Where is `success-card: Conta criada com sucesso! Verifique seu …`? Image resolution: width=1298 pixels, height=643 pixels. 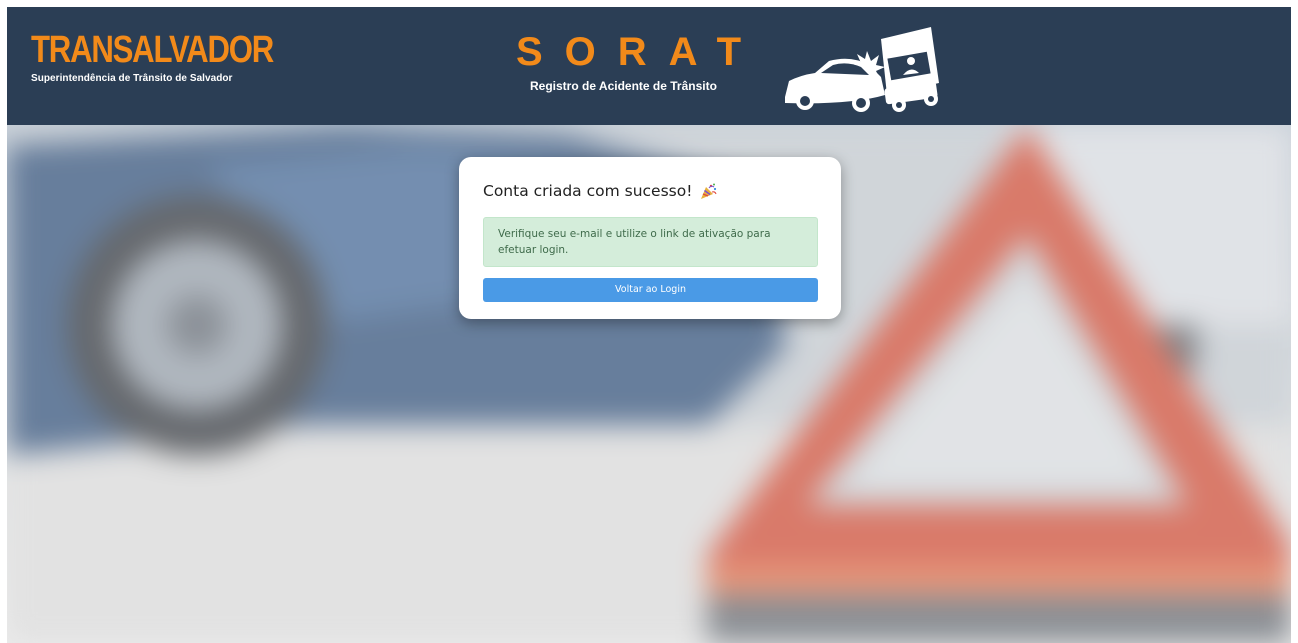 success-card: Conta criada com sucesso! Verifique seu … is located at coordinates (650, 238).